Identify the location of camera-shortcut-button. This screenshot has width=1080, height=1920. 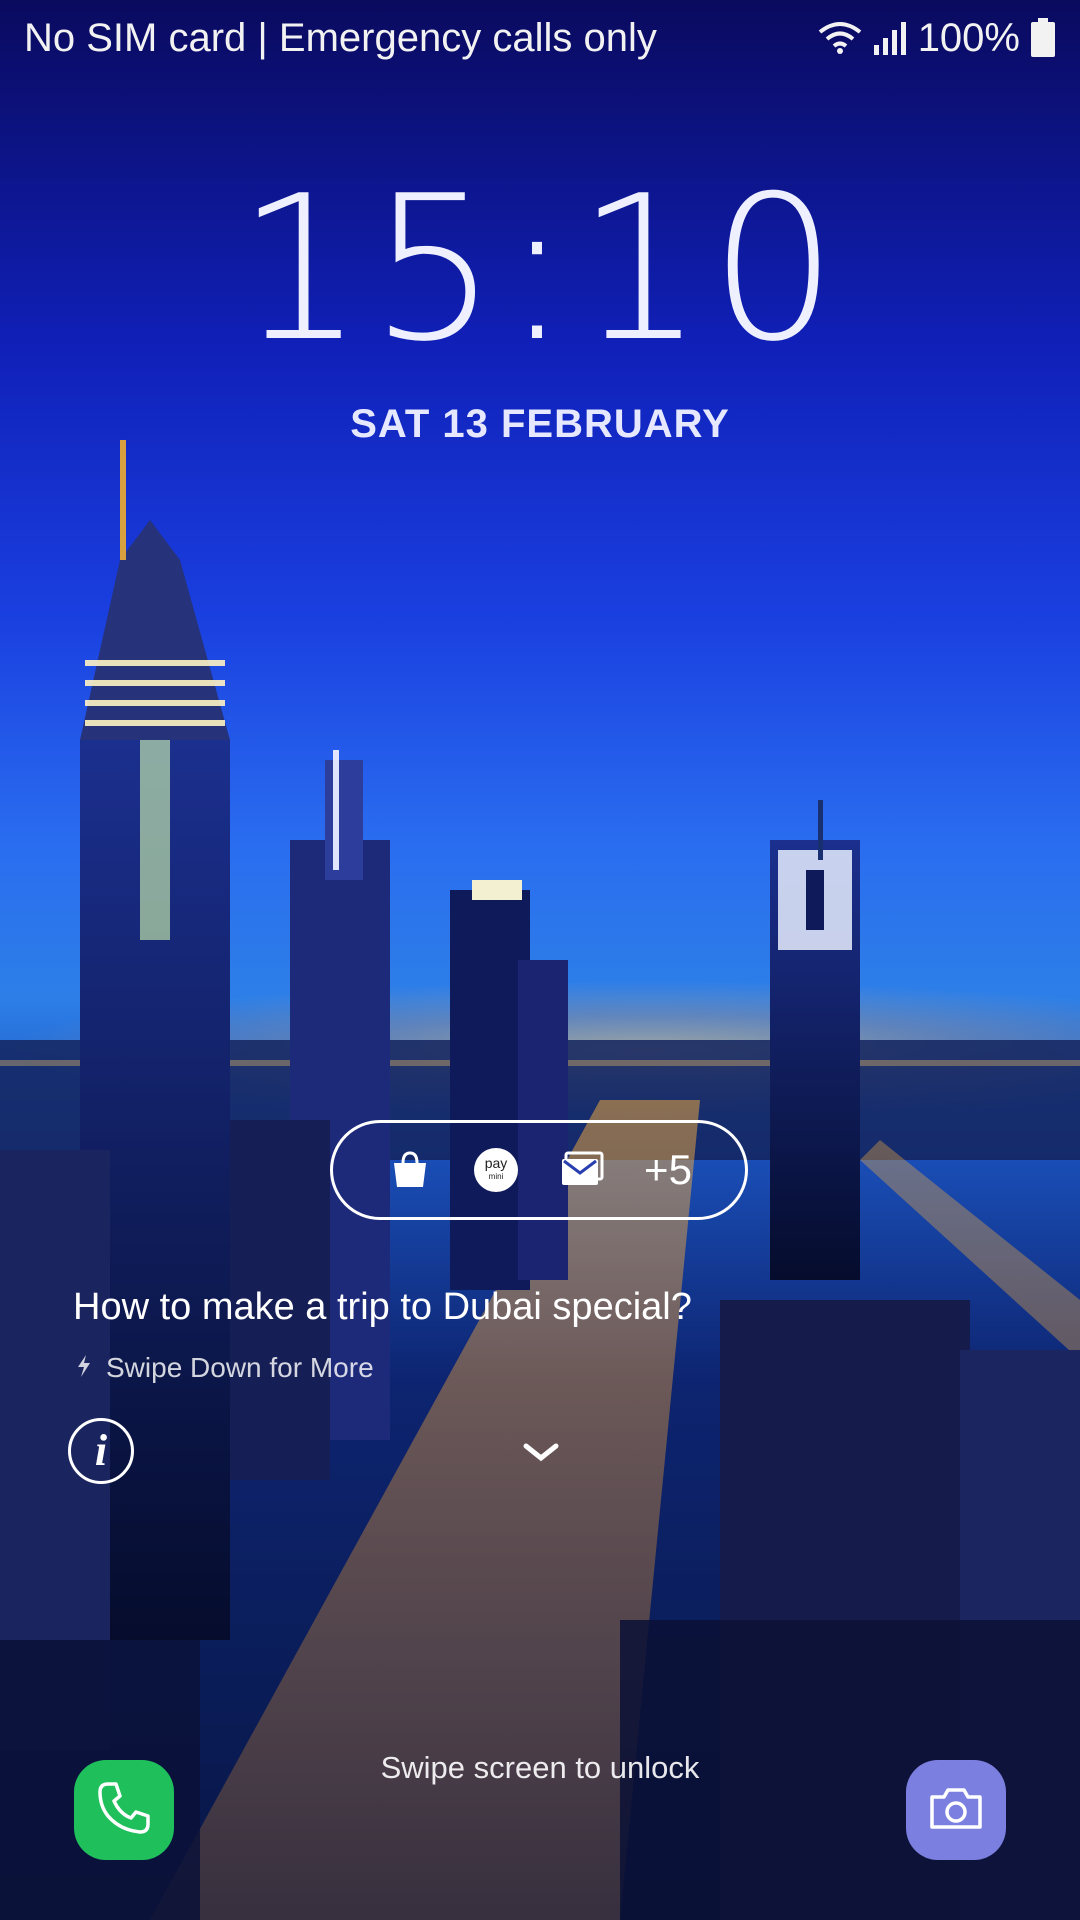
(956, 1810).